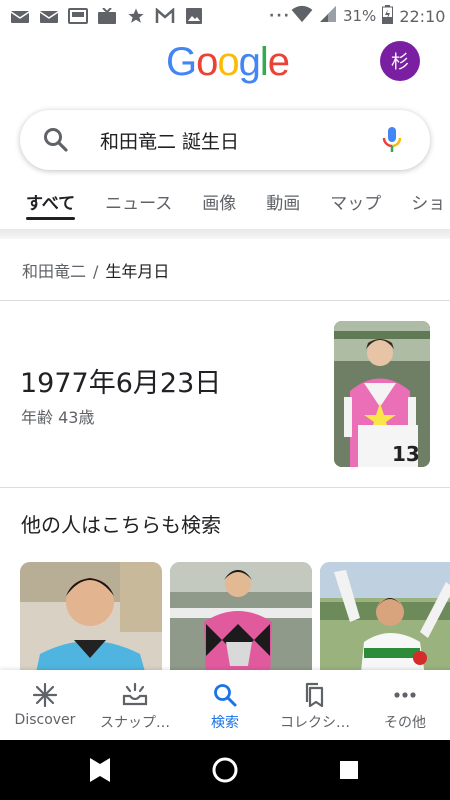 The image size is (450, 800). What do you see at coordinates (405, 695) in the screenshot?
I see `more-horiz-icon` at bounding box center [405, 695].